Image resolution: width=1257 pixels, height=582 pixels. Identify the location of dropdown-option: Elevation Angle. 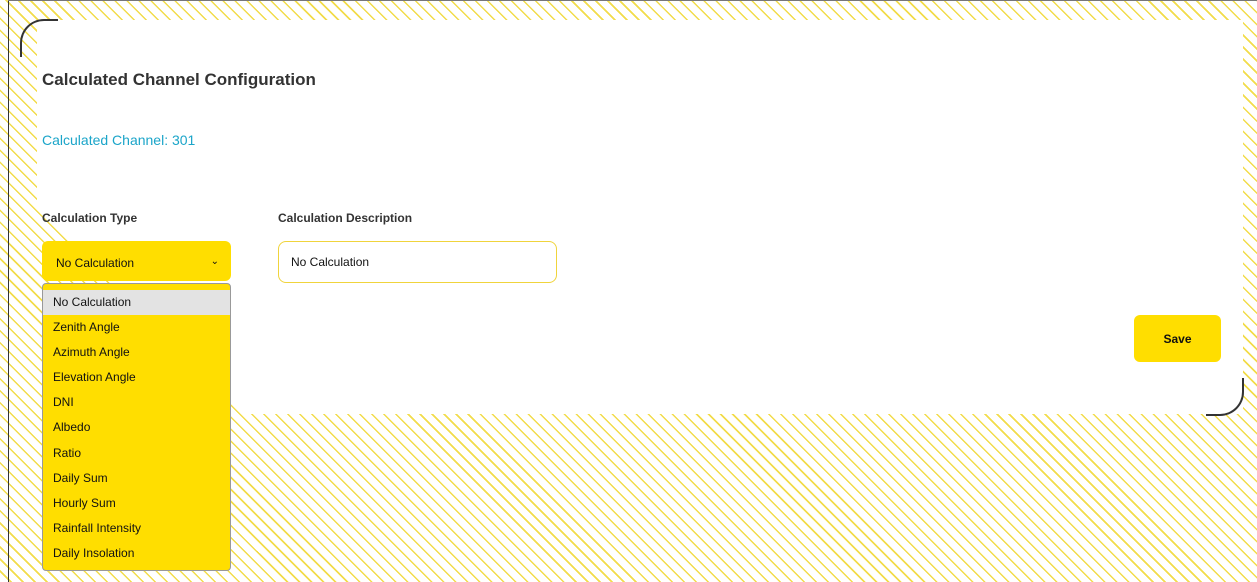
(136, 377).